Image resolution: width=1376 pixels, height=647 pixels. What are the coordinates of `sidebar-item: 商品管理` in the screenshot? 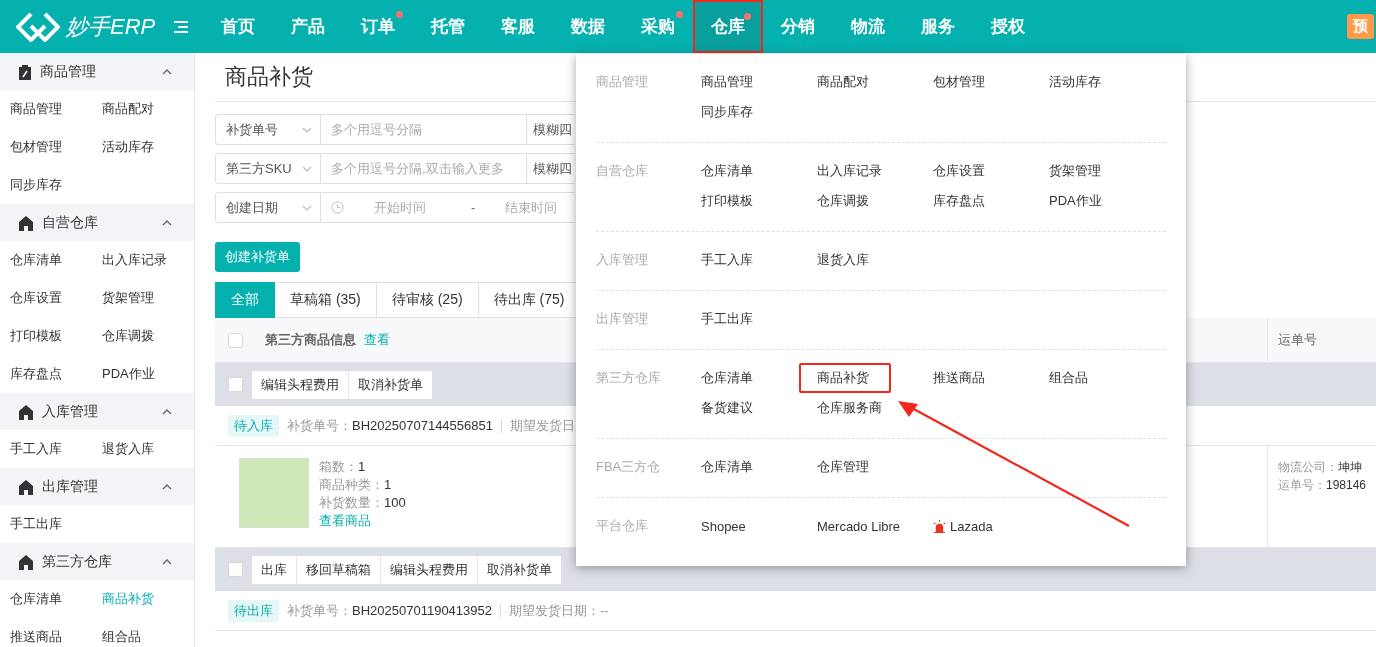 It's located at (56, 109).